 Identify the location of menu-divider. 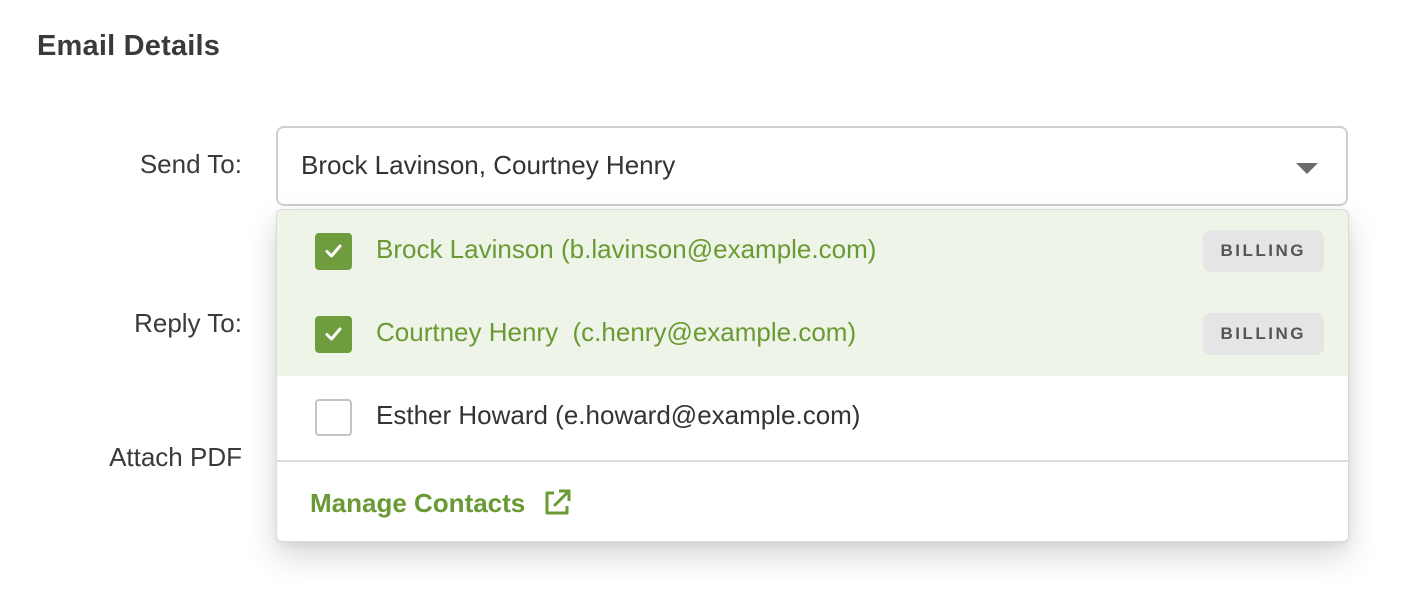
(812, 461).